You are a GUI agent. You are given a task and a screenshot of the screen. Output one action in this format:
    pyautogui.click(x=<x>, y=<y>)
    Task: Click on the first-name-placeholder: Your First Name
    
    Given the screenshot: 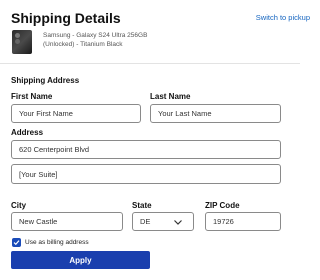 What is the action you would take?
    pyautogui.click(x=46, y=113)
    